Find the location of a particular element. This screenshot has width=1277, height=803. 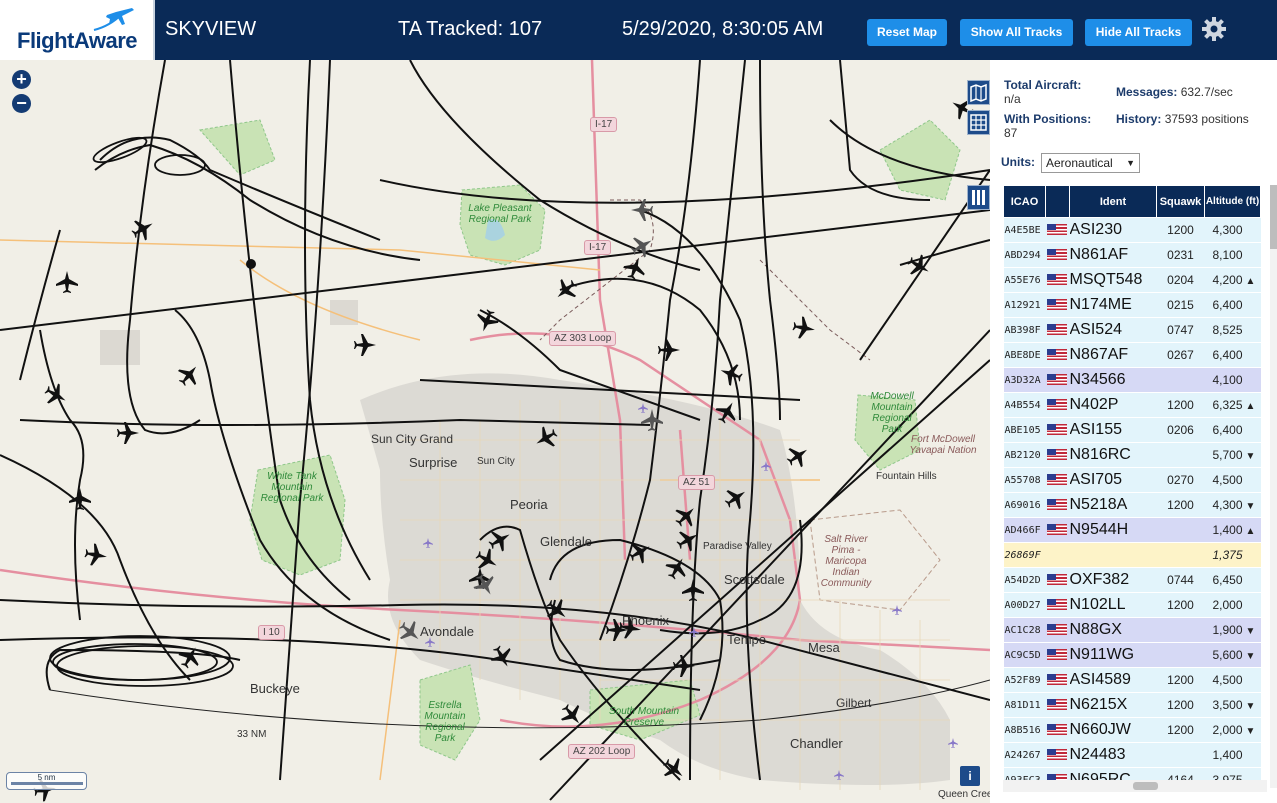

highway-shield: AZ 202 Loop is located at coordinates (602, 751).